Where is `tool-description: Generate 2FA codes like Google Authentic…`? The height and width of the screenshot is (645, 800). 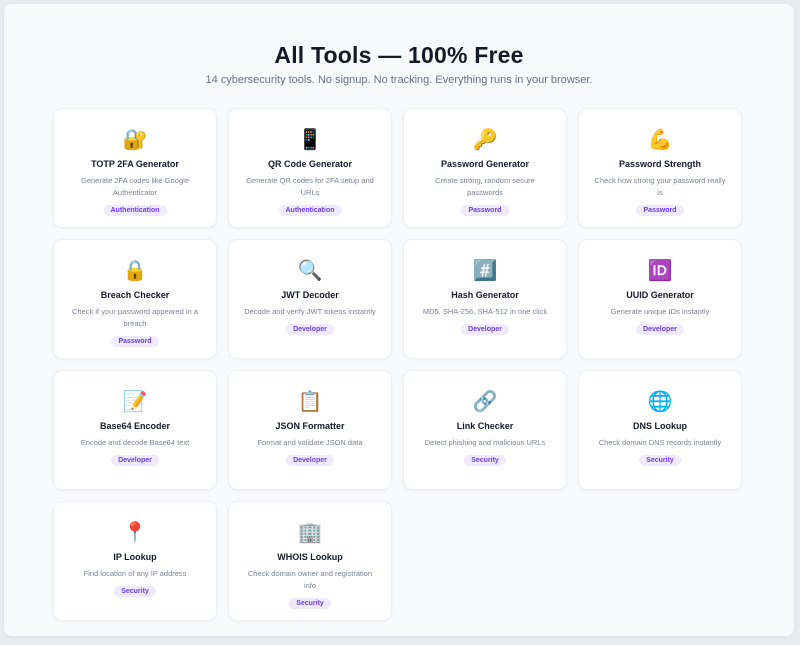
tool-description: Generate 2FA codes like Google Authentic… is located at coordinates (135, 186).